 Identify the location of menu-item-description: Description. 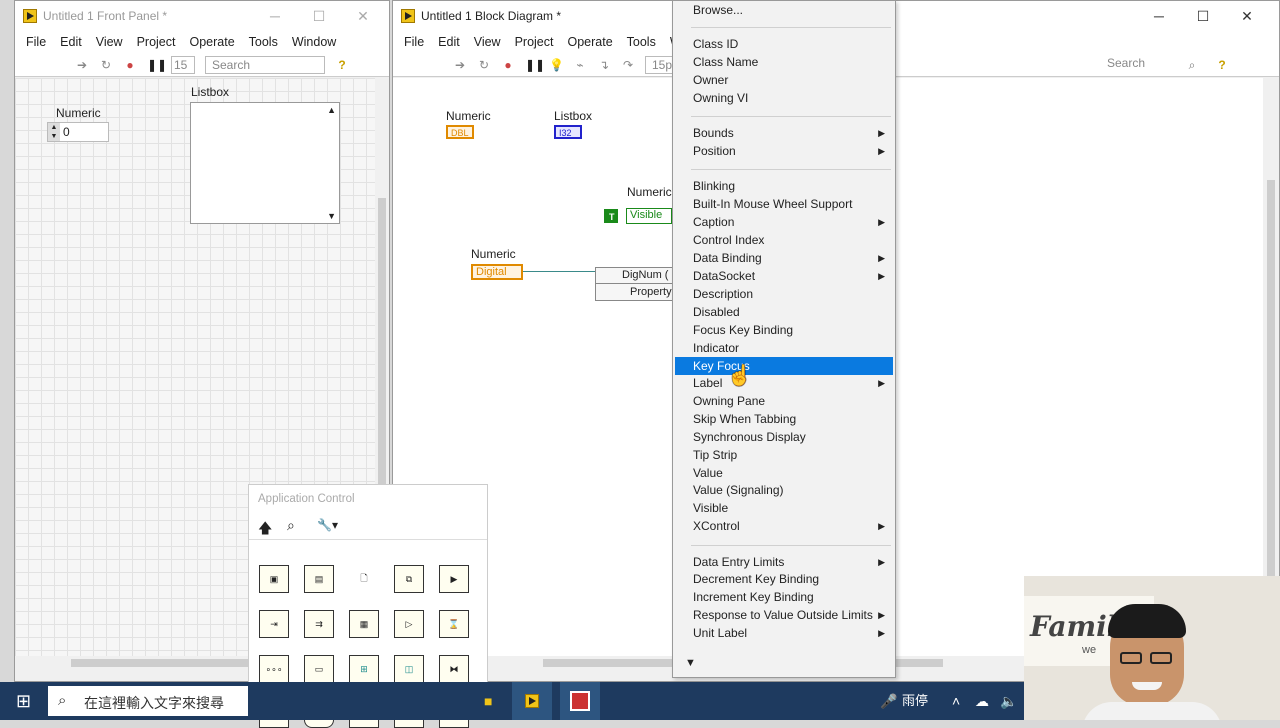
(784, 294).